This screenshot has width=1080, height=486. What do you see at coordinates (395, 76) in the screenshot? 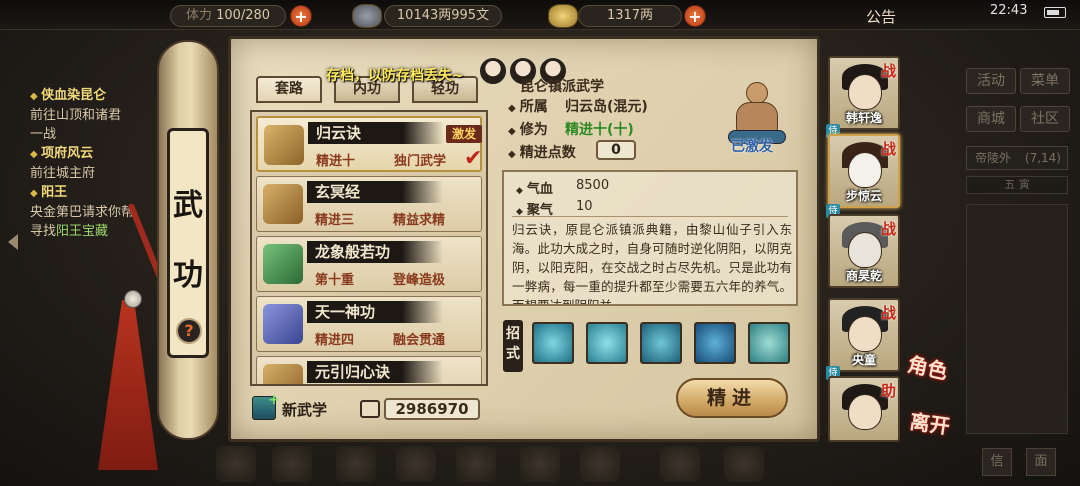
I see `save-reminder-banner: 存档，以防存档丢失~` at bounding box center [395, 76].